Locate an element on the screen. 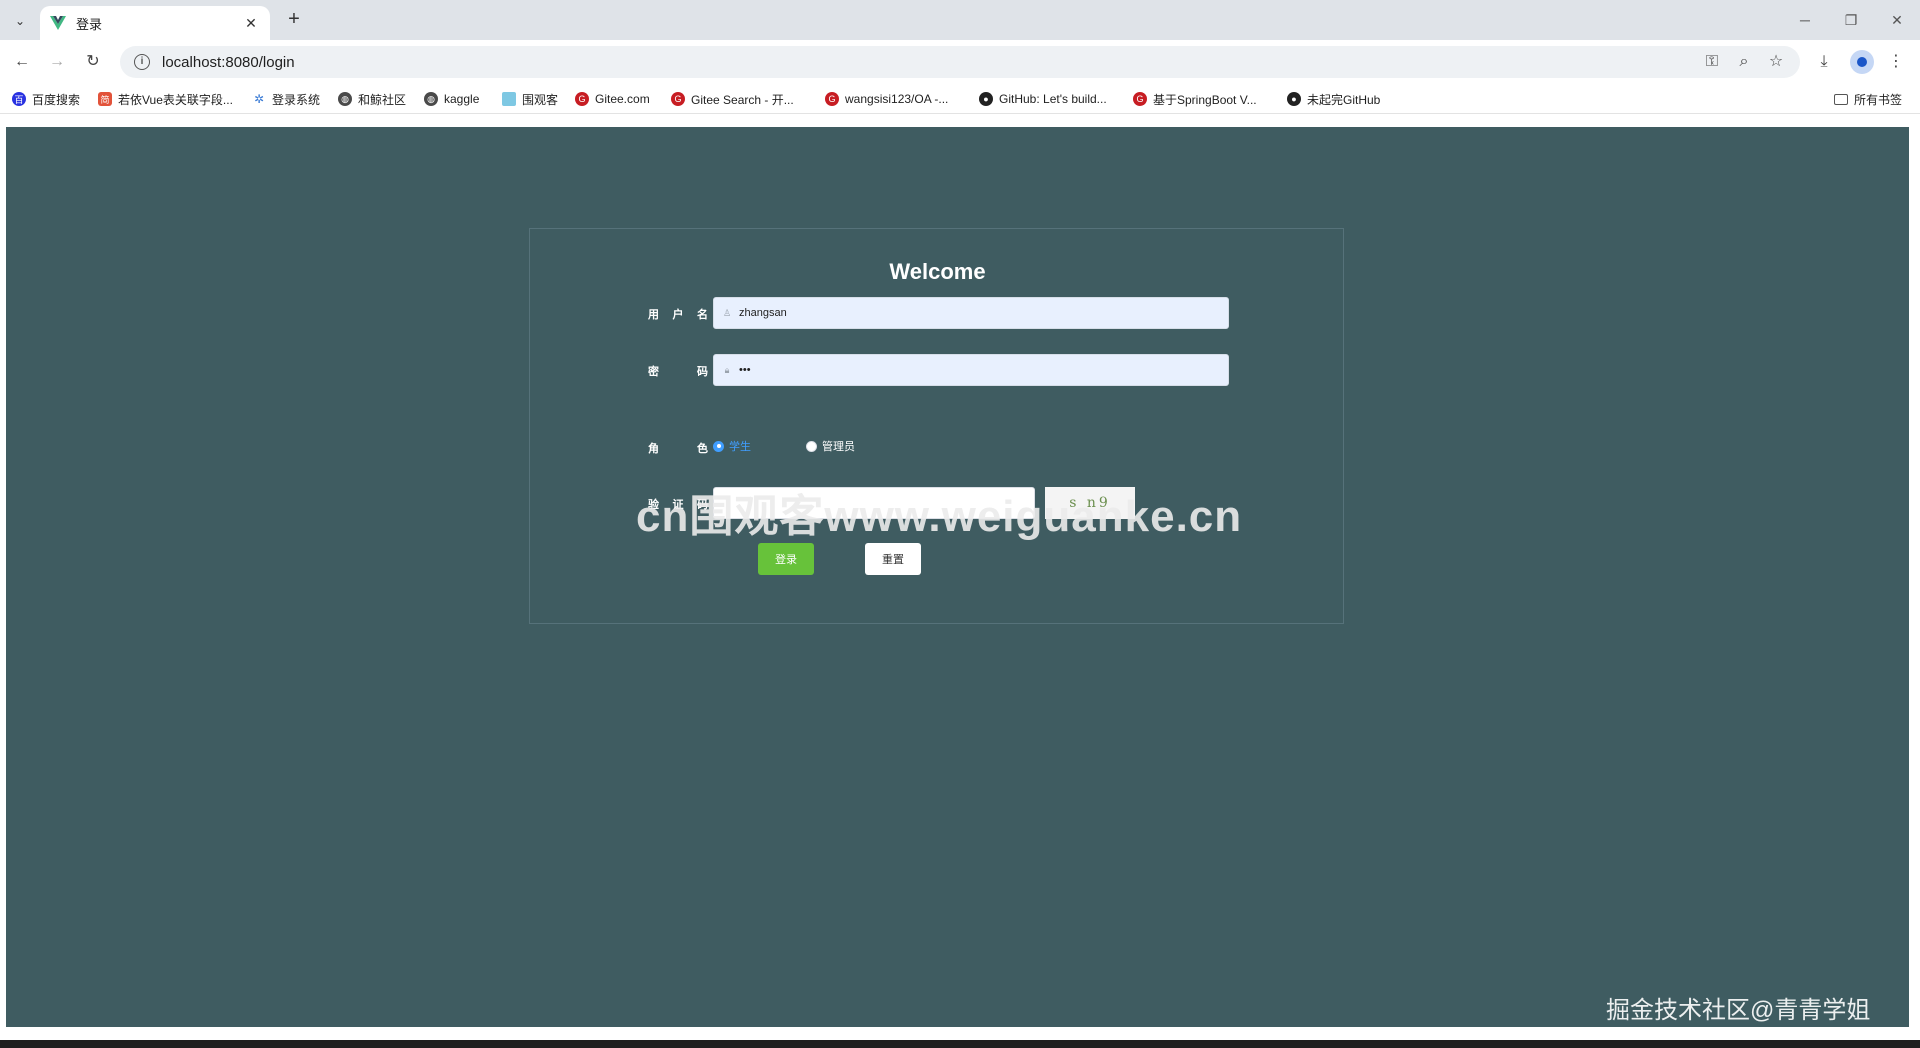 The height and width of the screenshot is (1048, 1920). lock-icon: 🔒︎ is located at coordinates (727, 369).